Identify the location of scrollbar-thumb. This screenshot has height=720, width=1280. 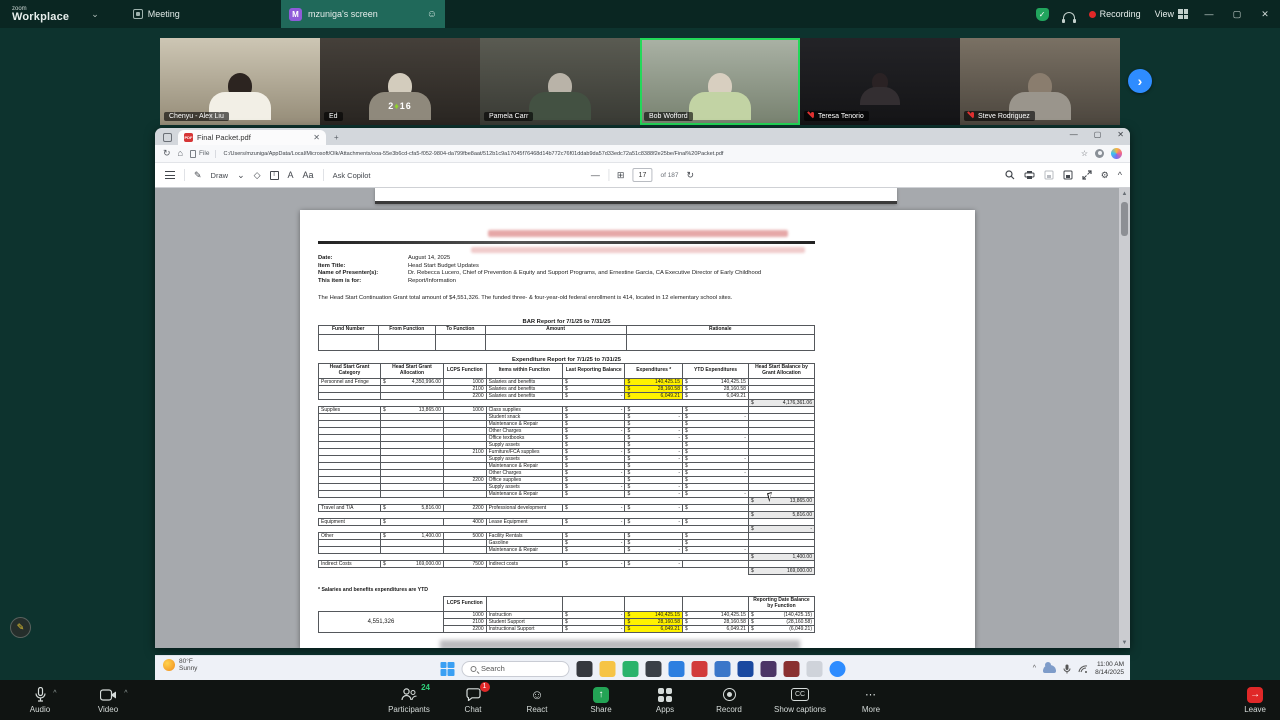
(1124, 219).